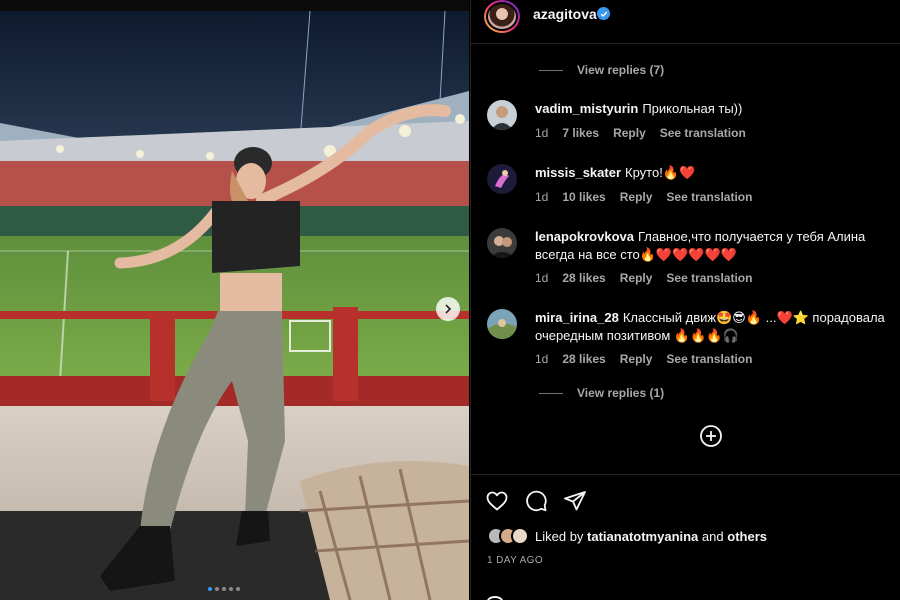 Image resolution: width=900 pixels, height=600 pixels. I want to click on next-slide-icon, so click(448, 309).